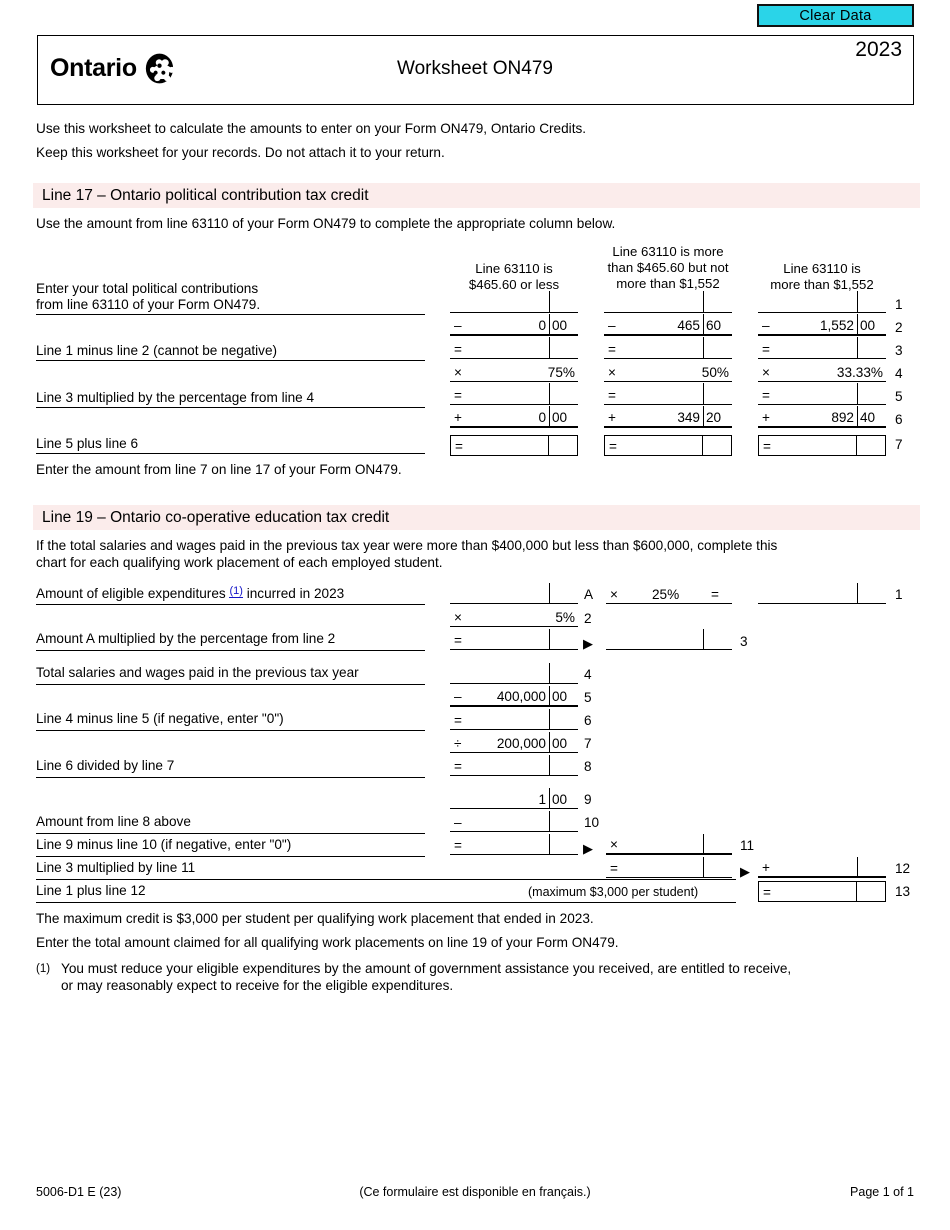  What do you see at coordinates (560, 418) in the screenshot?
I see `s17-r6-cents-a: 00` at bounding box center [560, 418].